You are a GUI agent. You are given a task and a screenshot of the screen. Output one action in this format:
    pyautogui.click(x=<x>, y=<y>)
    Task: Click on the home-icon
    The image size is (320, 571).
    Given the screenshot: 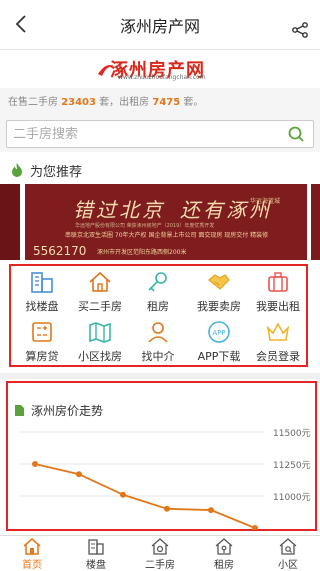 What is the action you would take?
    pyautogui.click(x=32, y=546)
    